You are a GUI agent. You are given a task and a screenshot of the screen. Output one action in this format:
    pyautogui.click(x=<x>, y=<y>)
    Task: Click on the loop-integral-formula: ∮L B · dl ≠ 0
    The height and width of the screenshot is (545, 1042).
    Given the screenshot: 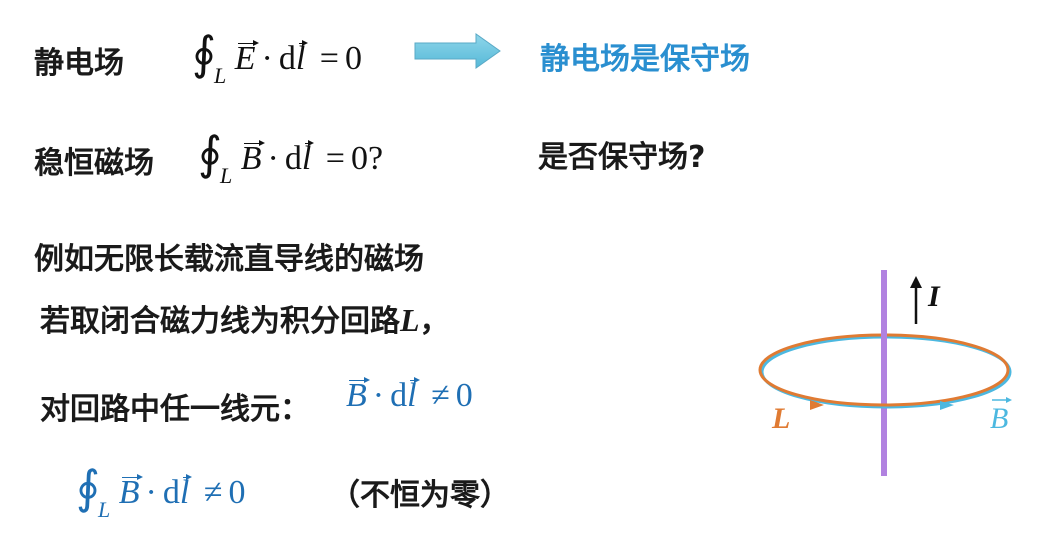 What is the action you would take?
    pyautogui.click(x=161, y=491)
    